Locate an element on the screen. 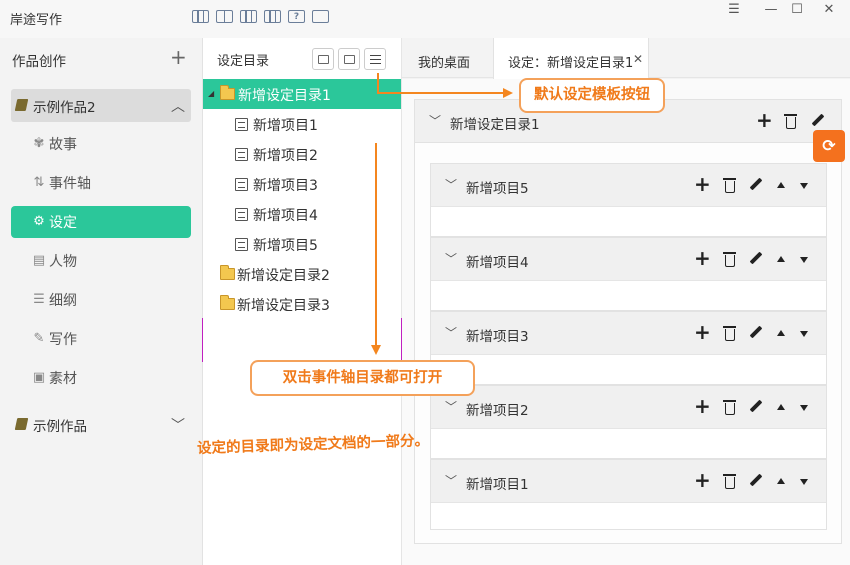 This screenshot has height=565, width=850. item-card: ﹀ 新增项目1 + is located at coordinates (628, 494).